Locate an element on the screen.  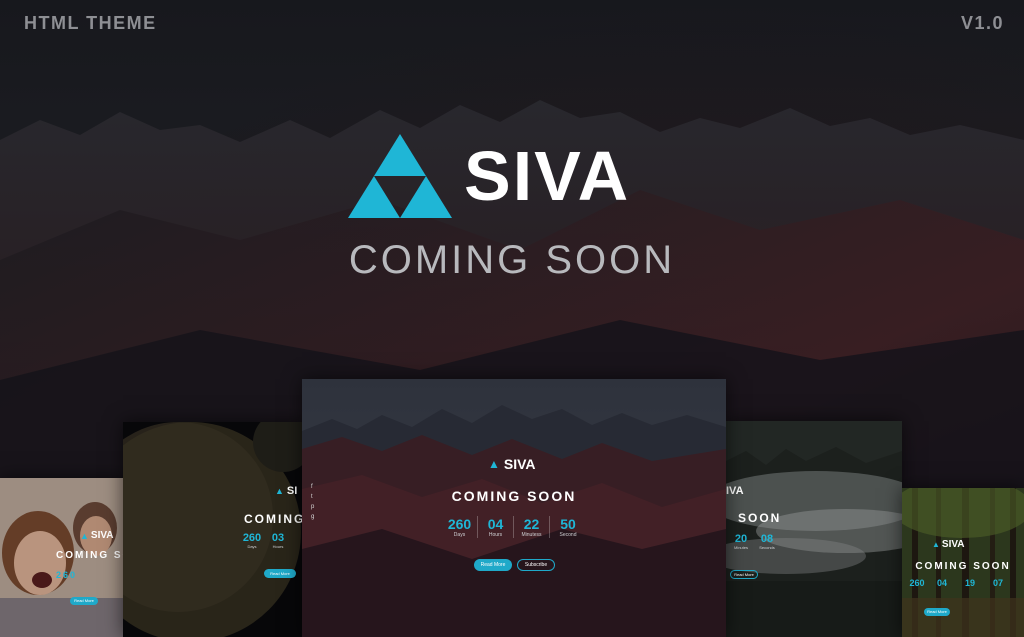
brand-logo: SIVA is located at coordinates (518, 177).